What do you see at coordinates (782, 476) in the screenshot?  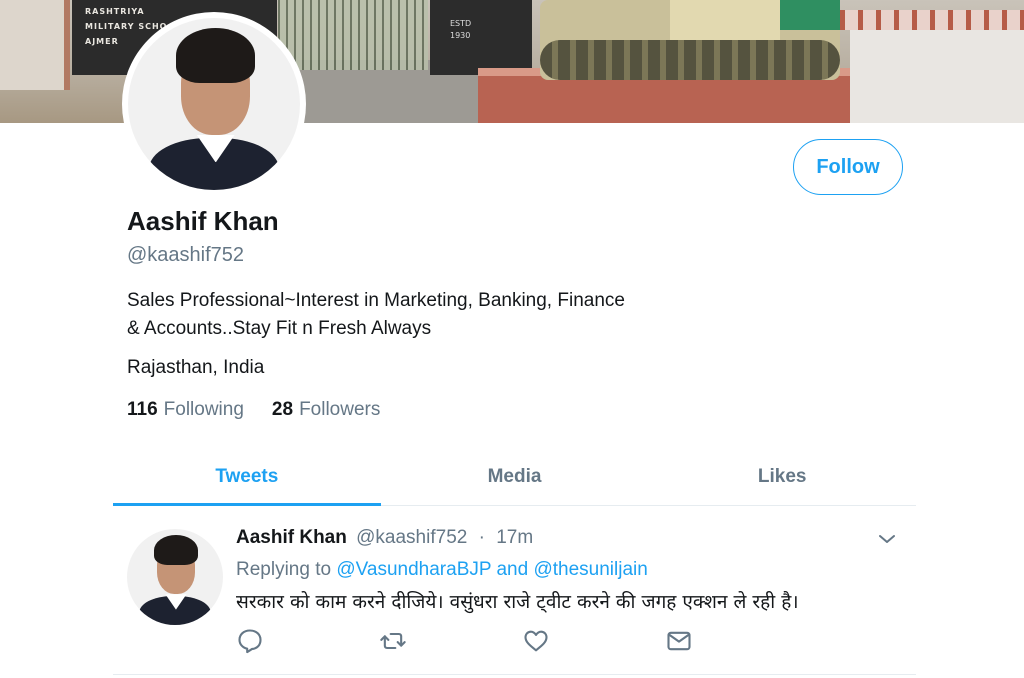 I see `tab-likes: Likes` at bounding box center [782, 476].